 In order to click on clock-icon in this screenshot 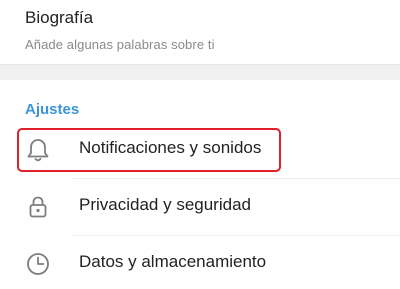, I will do `click(38, 264)`.